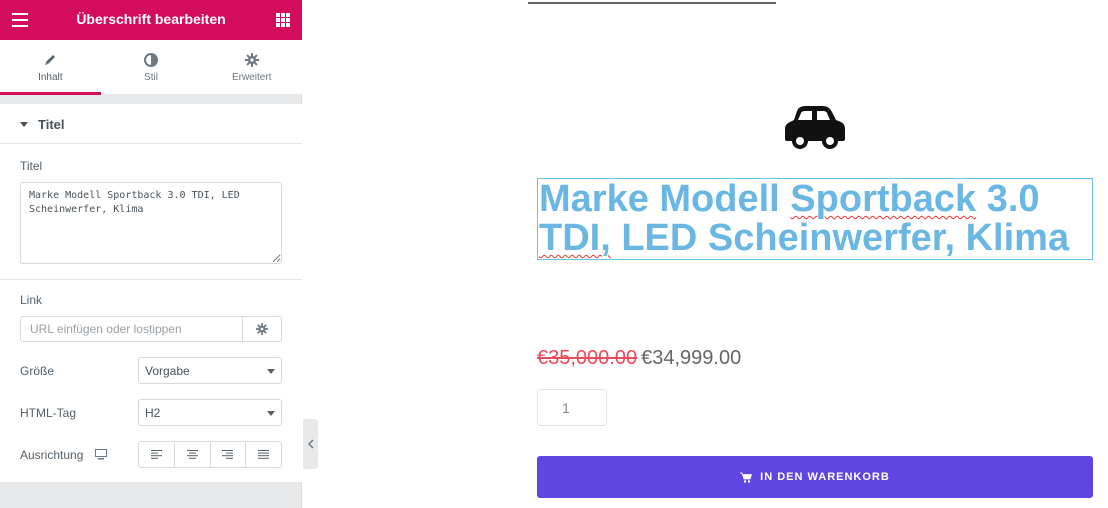 Image resolution: width=1108 pixels, height=508 pixels. What do you see at coordinates (594, 199) in the screenshot?
I see `title-word: Marke` at bounding box center [594, 199].